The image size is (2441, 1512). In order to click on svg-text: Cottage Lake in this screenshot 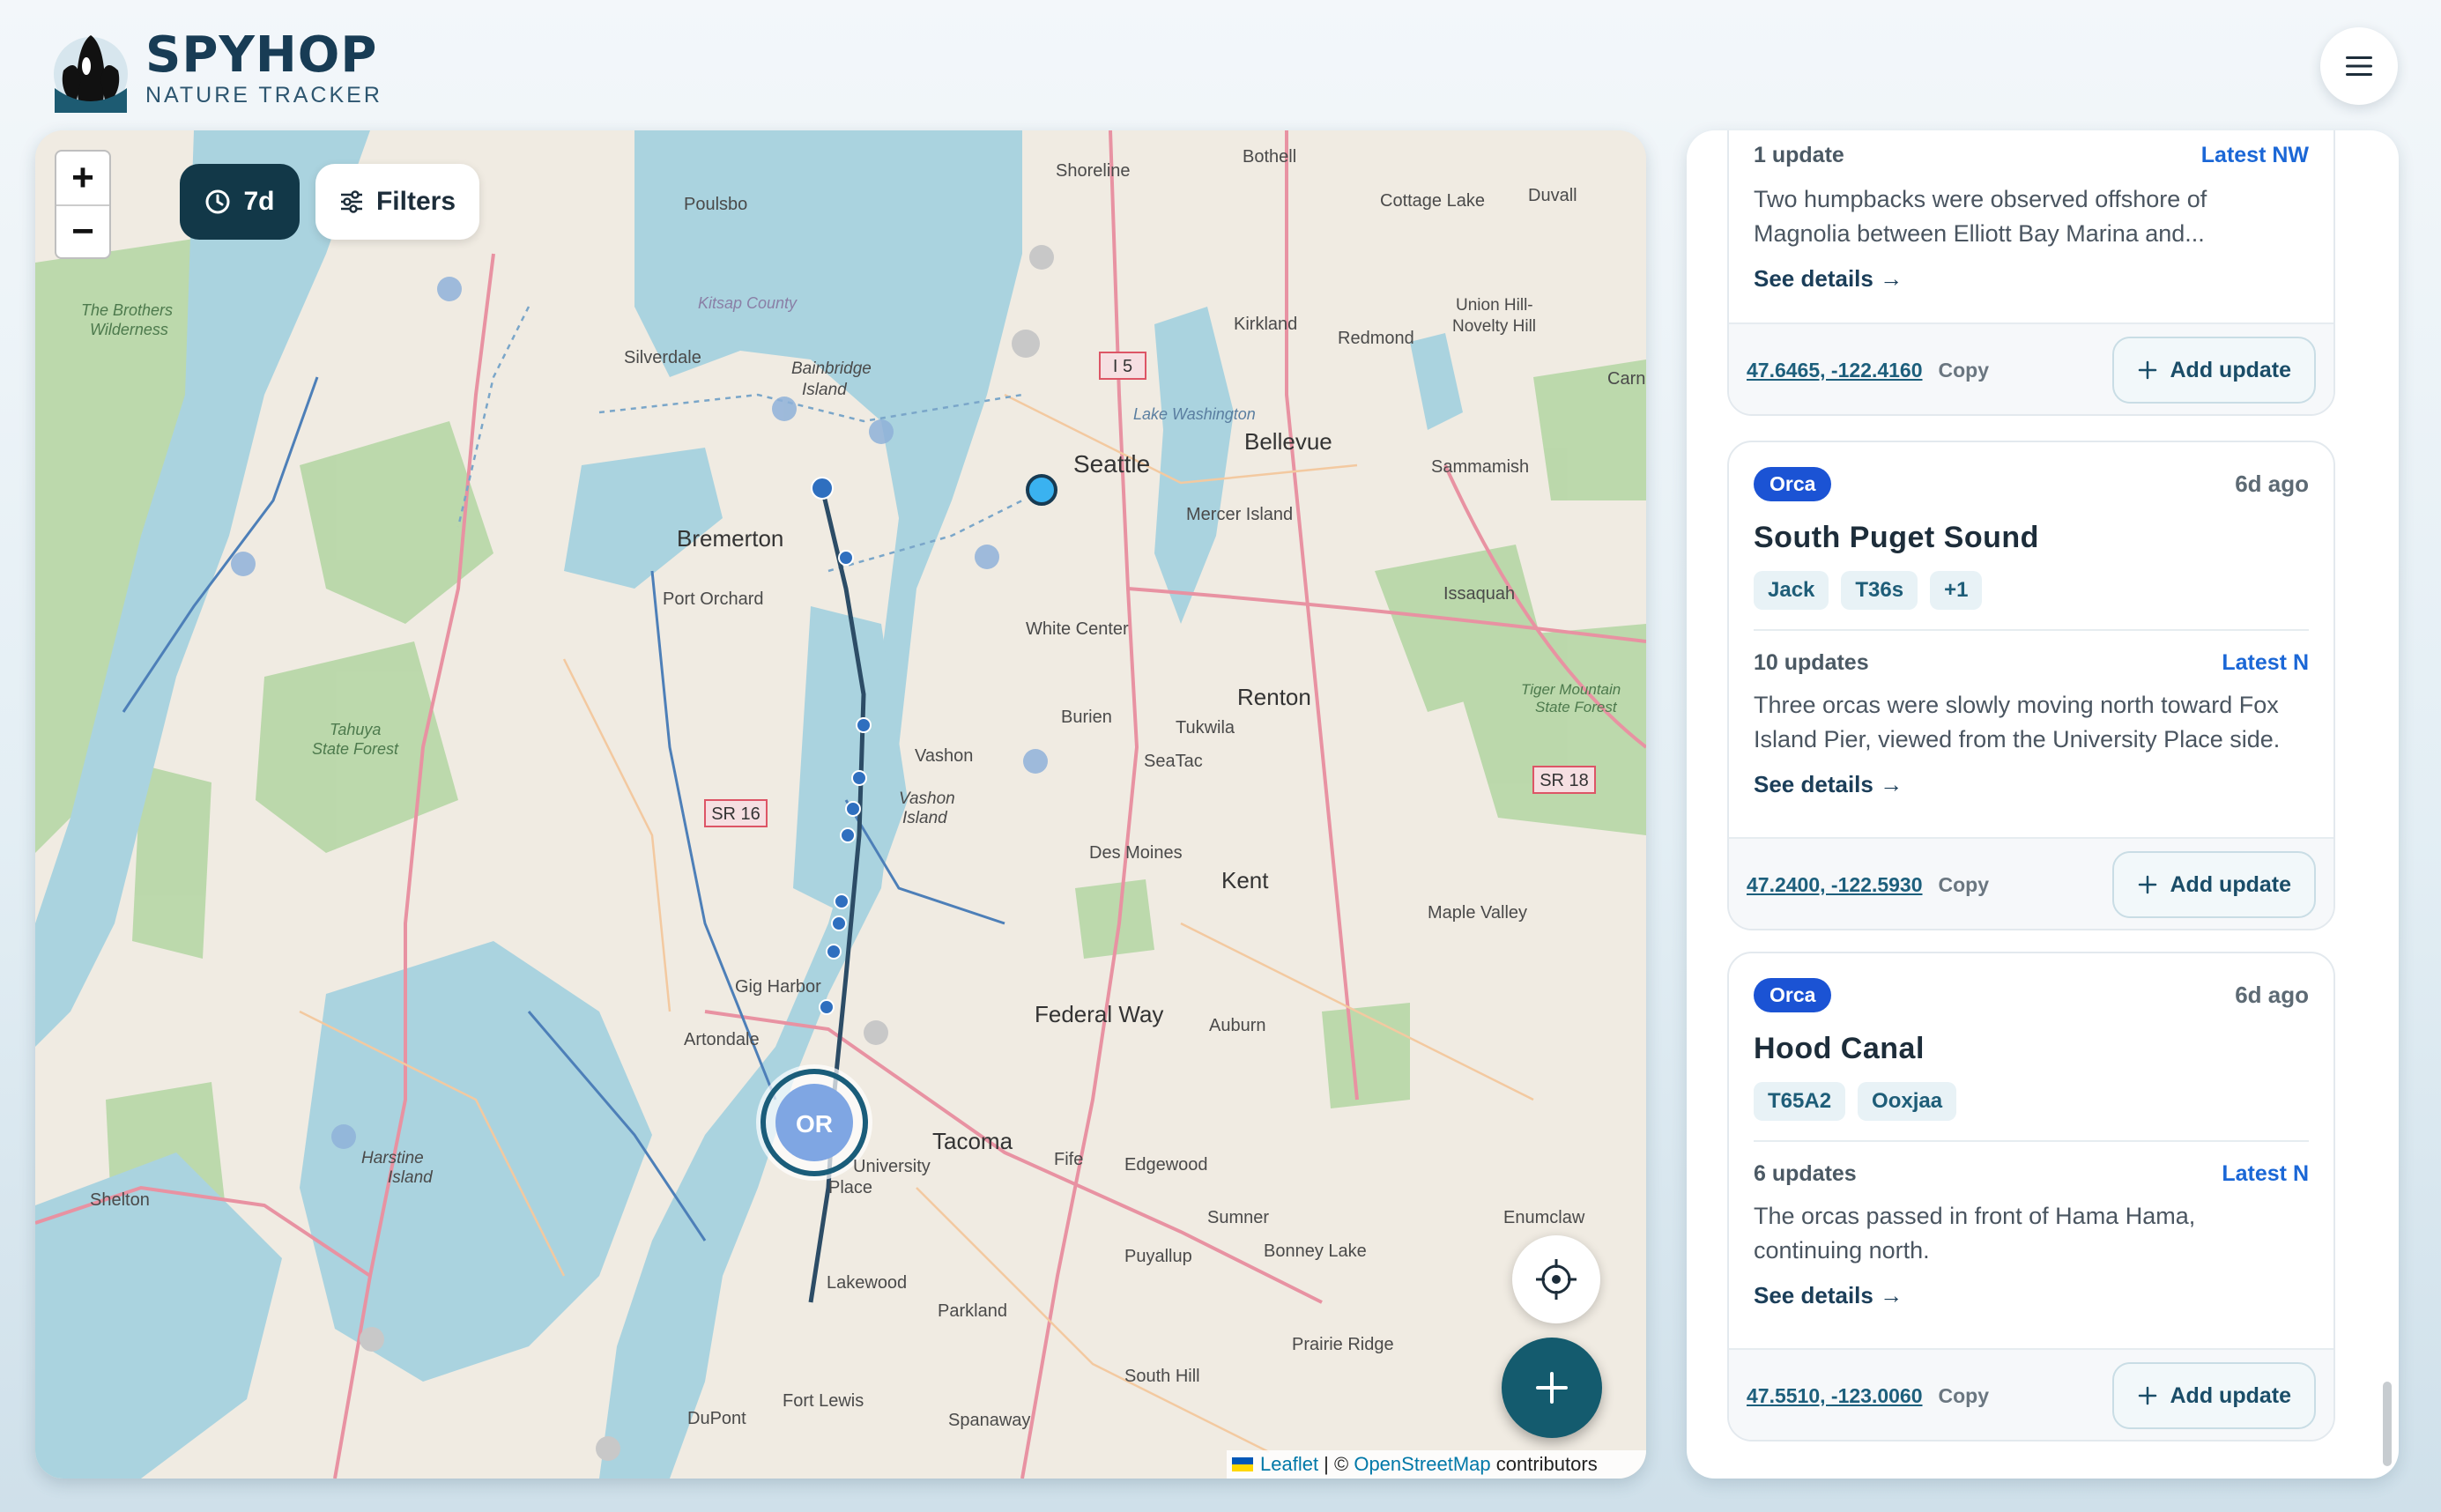, I will do `click(1432, 201)`.